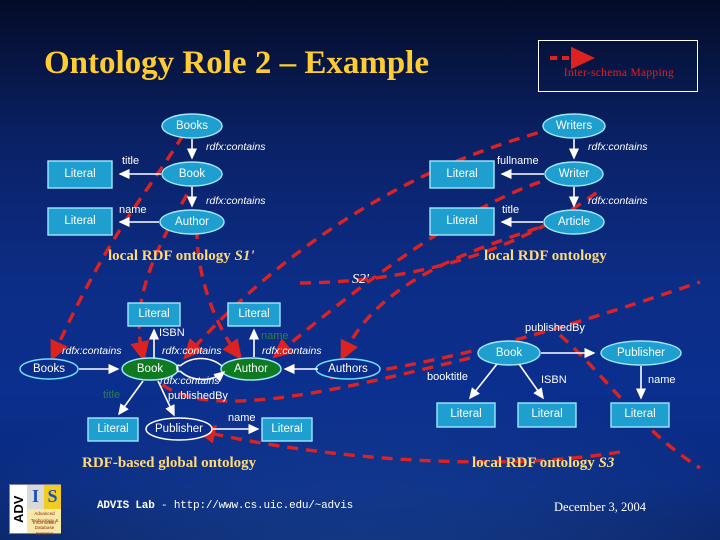 This screenshot has width=720, height=540. I want to click on s2-label-literal-title: Literal, so click(462, 221).